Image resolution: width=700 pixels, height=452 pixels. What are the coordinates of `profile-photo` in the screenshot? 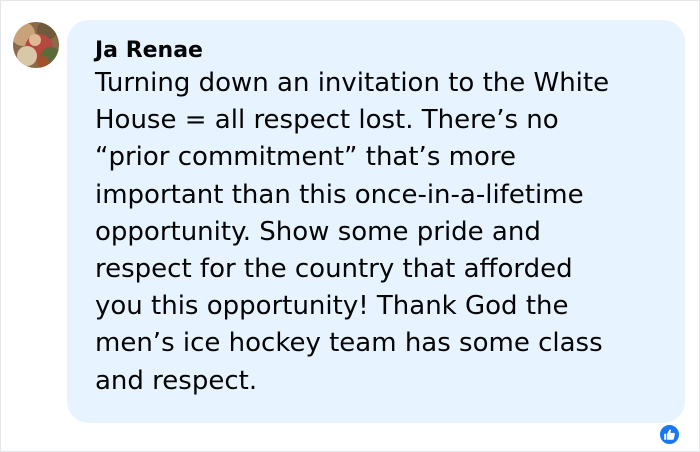 It's located at (36, 45).